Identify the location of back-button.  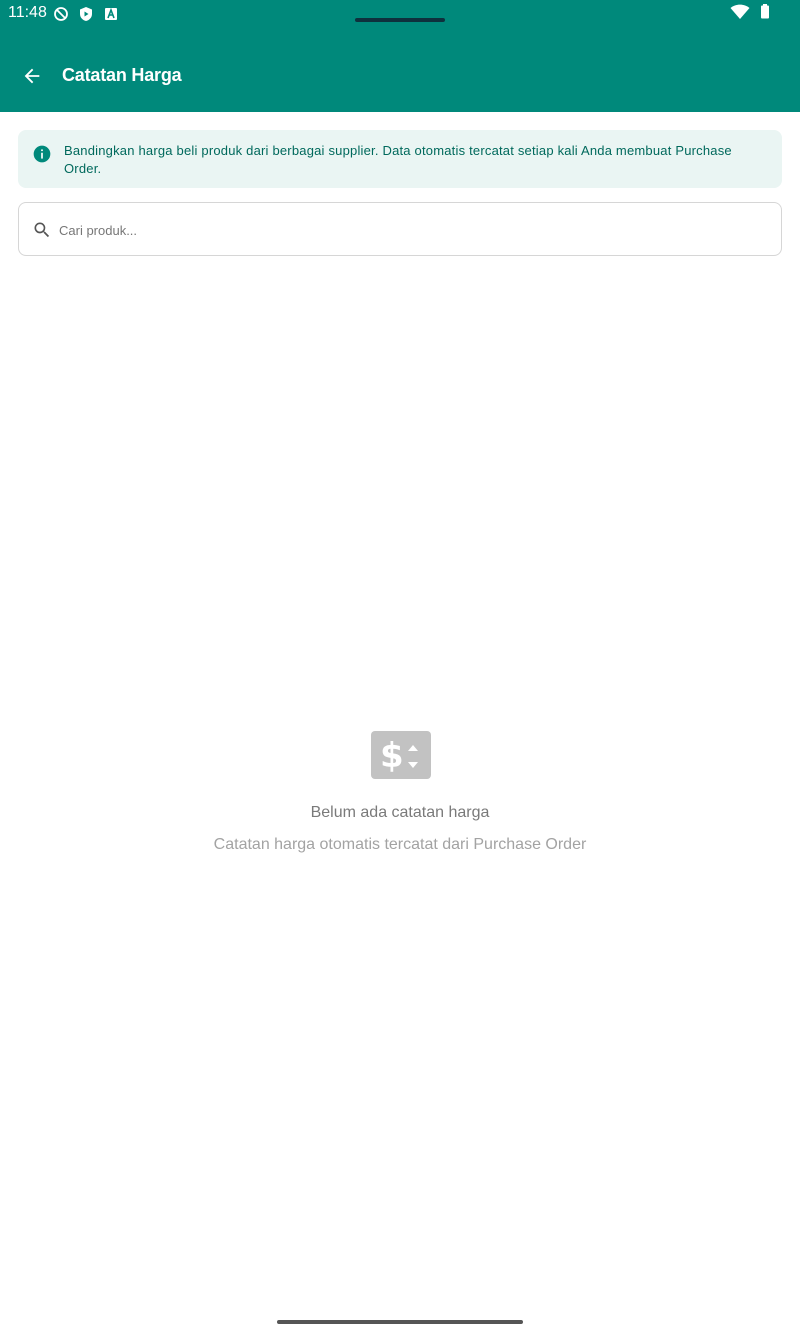
(32, 76).